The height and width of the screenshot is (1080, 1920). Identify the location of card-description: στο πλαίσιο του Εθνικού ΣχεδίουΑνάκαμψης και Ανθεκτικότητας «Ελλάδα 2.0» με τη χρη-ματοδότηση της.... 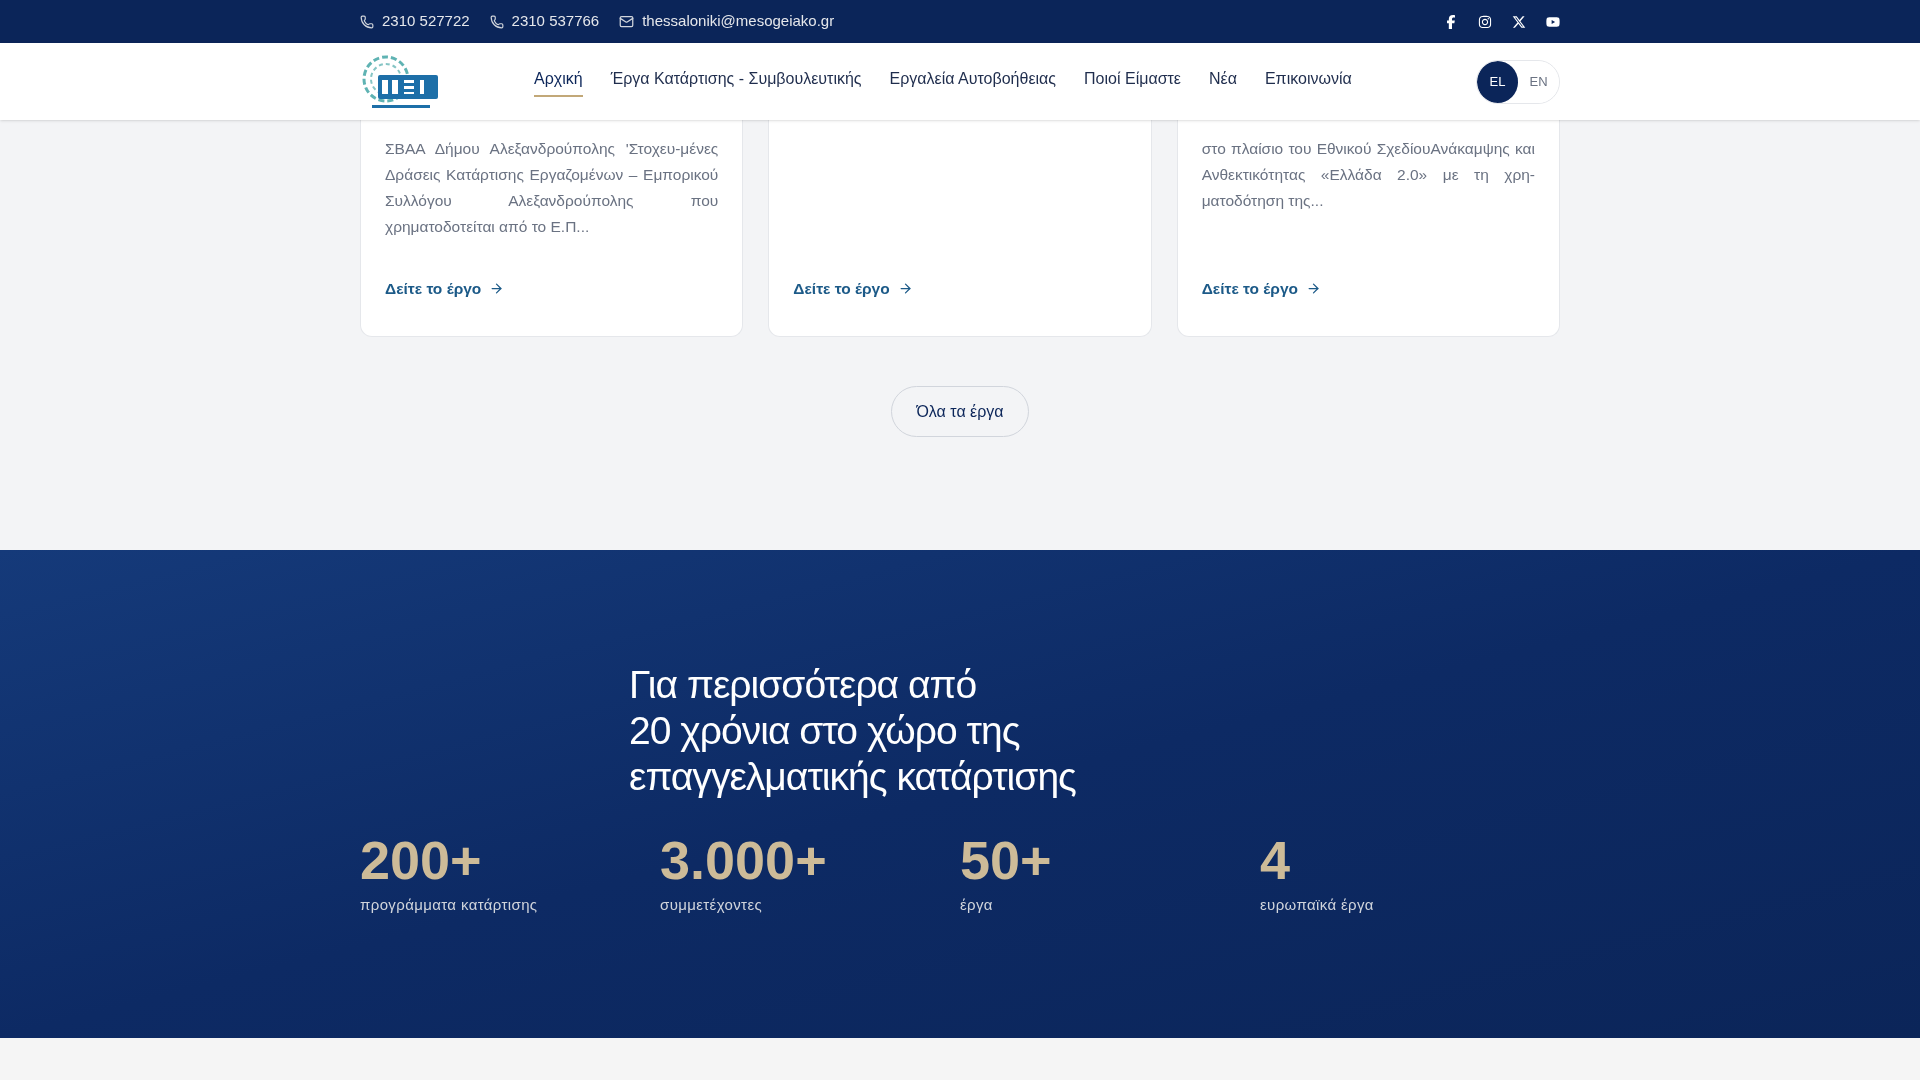
(1368, 175).